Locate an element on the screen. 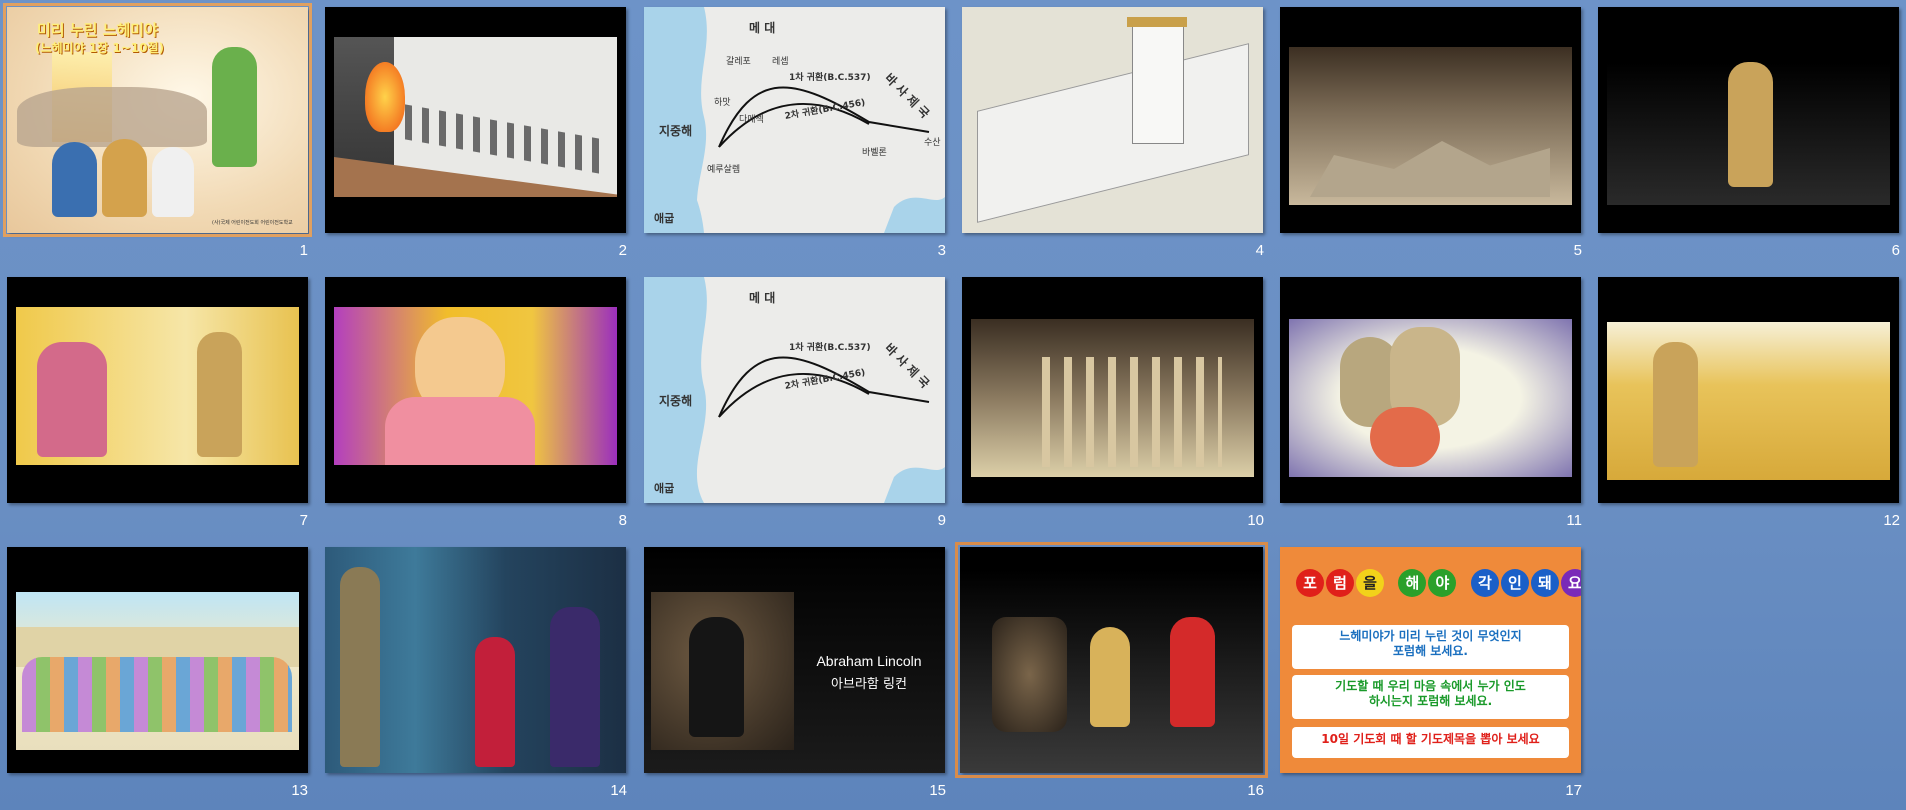 The height and width of the screenshot is (810, 1906). slide-1-subtitle: (느헤미야 1장 1~10절) is located at coordinates (100, 48).